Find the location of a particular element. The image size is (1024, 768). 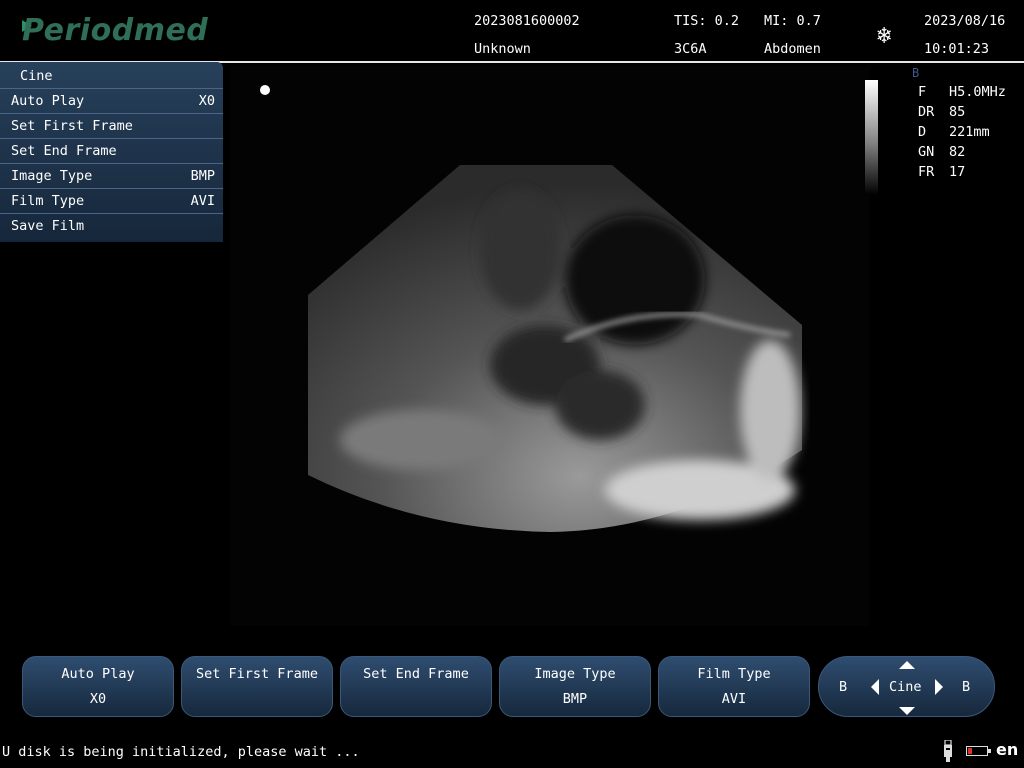

param-key: D is located at coordinates (922, 132).